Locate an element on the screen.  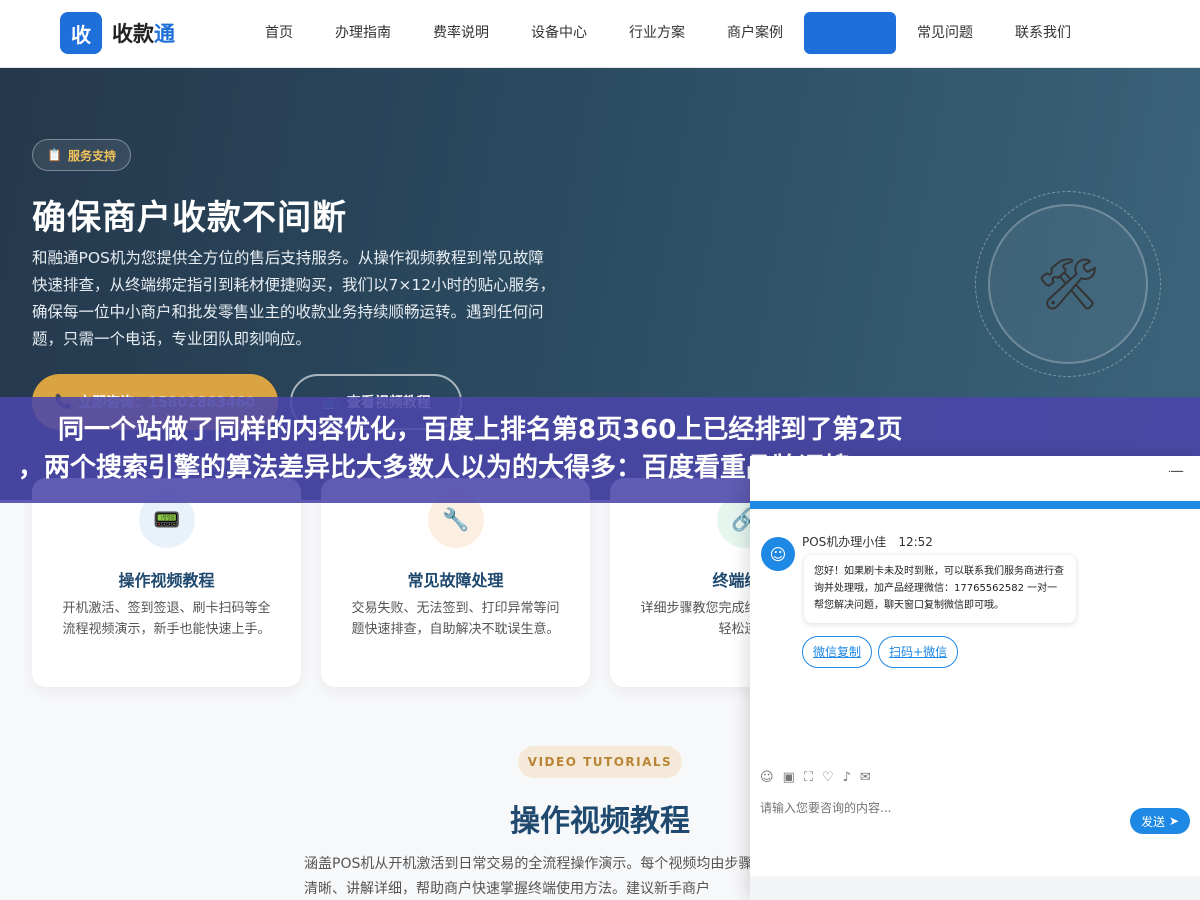
nav-industry: 行业方案 is located at coordinates (657, 33).